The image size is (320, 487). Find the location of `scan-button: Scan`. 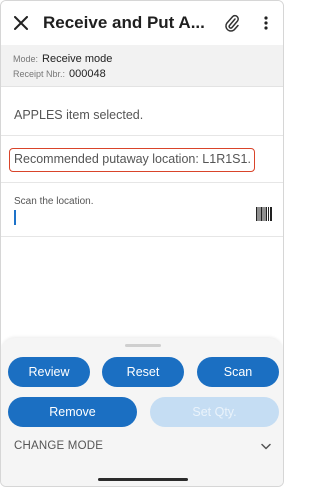

scan-button: Scan is located at coordinates (238, 372).